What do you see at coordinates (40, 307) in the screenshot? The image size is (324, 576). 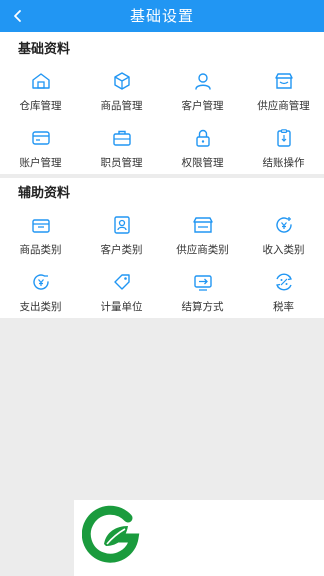 I see `menu-item-label: 支出类别` at bounding box center [40, 307].